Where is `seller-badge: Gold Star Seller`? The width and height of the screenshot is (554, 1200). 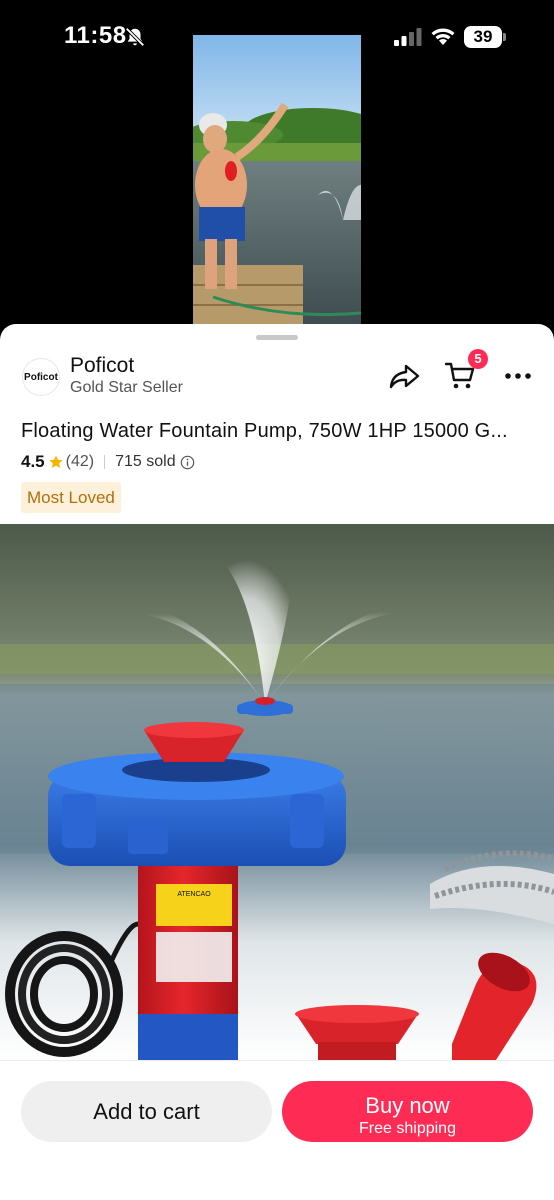
seller-badge: Gold Star Seller is located at coordinates (126, 387).